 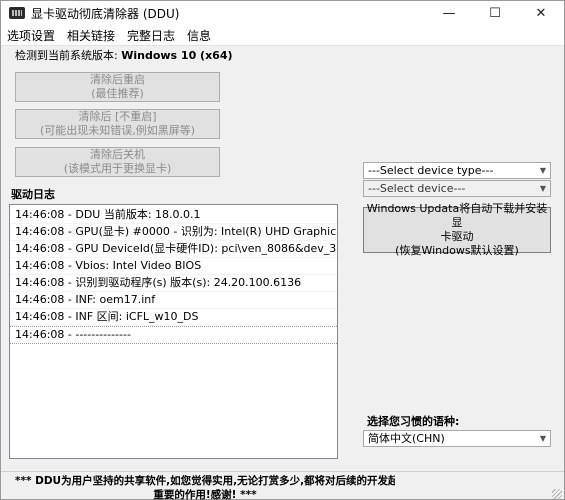 What do you see at coordinates (117, 168) in the screenshot?
I see `clean-shutdown-sublabel: (该模式用于更换显卡)` at bounding box center [117, 168].